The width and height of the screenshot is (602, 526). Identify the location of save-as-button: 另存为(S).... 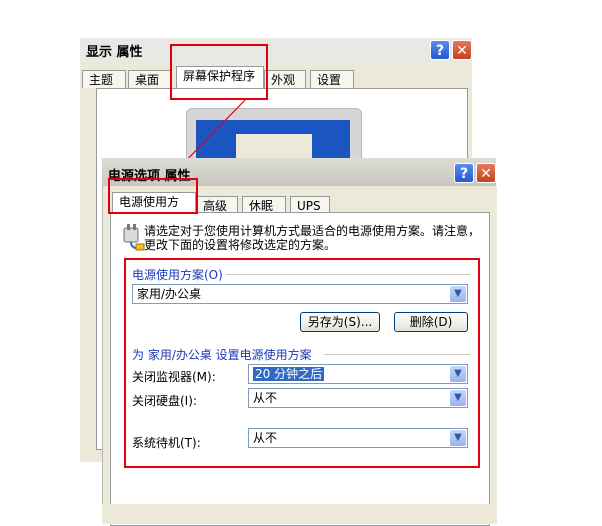
(340, 322).